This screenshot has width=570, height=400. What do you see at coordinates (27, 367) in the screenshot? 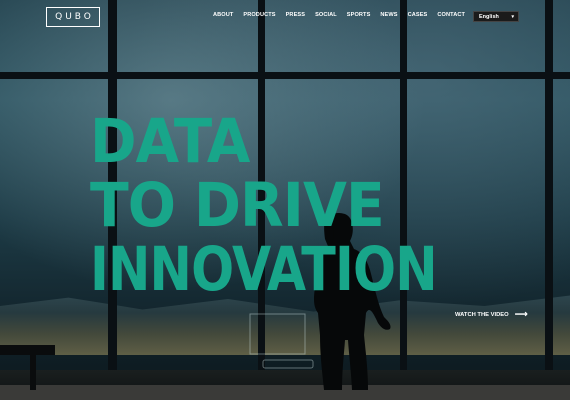
I see `desk-silhouette` at bounding box center [27, 367].